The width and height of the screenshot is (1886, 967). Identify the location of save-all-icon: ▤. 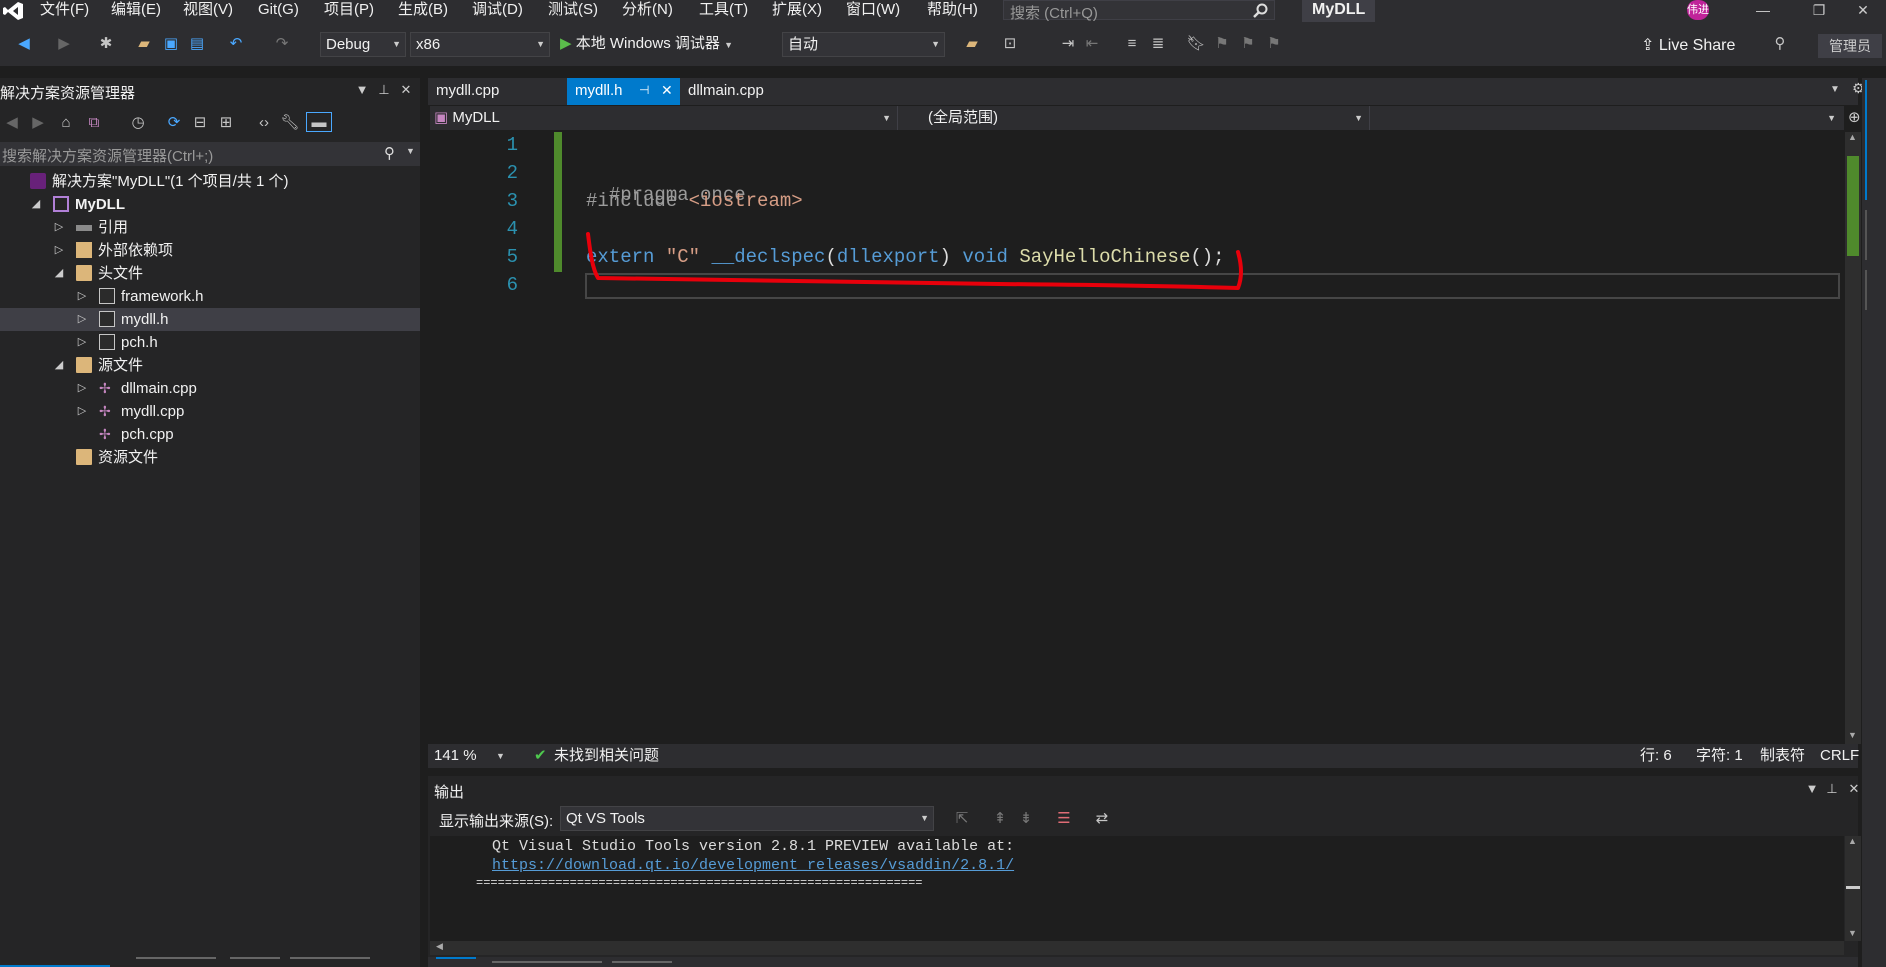
(197, 44).